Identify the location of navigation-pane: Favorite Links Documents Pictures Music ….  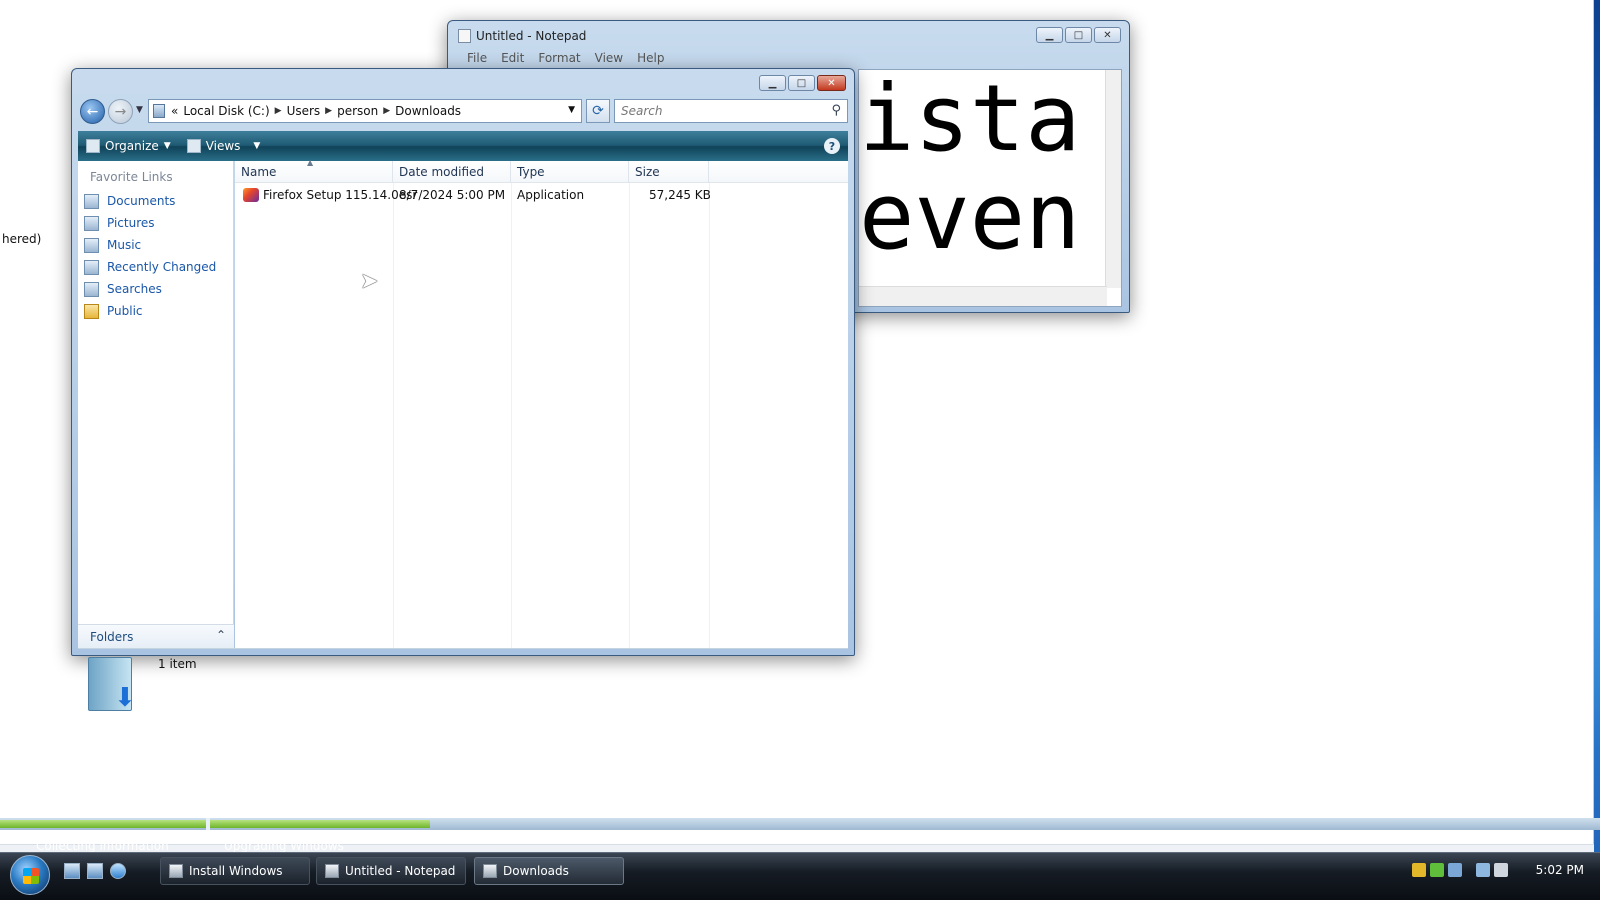
(156, 404).